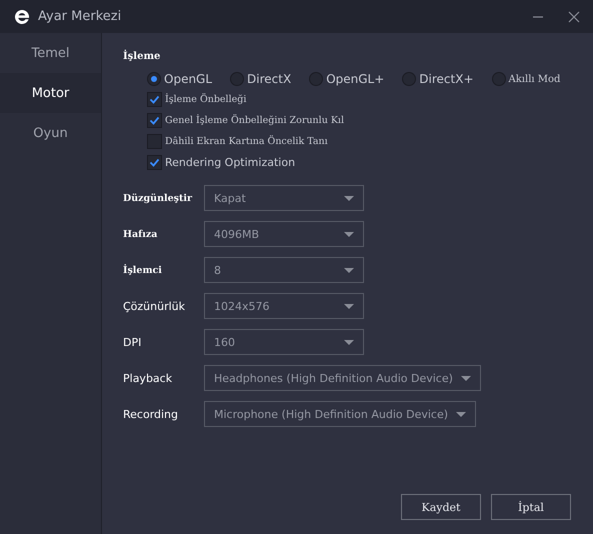 Image resolution: width=593 pixels, height=534 pixels. Describe the element at coordinates (22, 16) in the screenshot. I see `app-logo-icon` at that location.